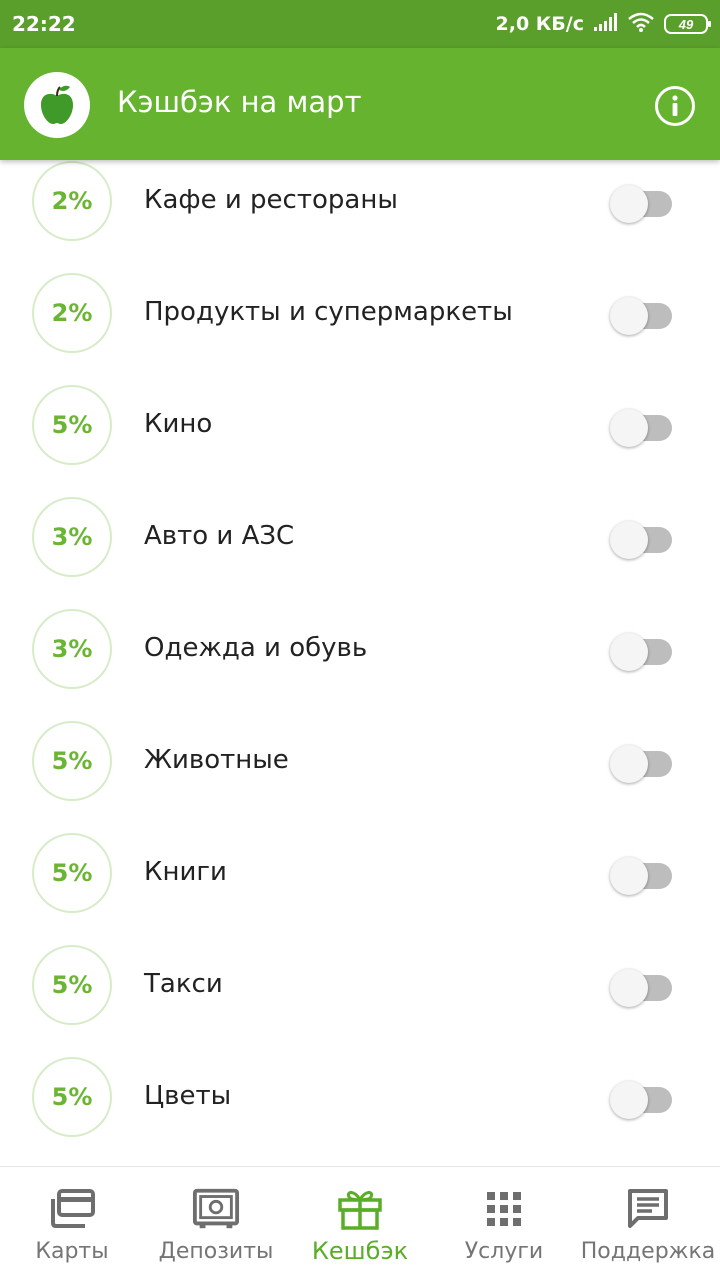 The height and width of the screenshot is (1280, 720). Describe the element at coordinates (687, 24) in the screenshot. I see `battery-icon: 49` at that location.